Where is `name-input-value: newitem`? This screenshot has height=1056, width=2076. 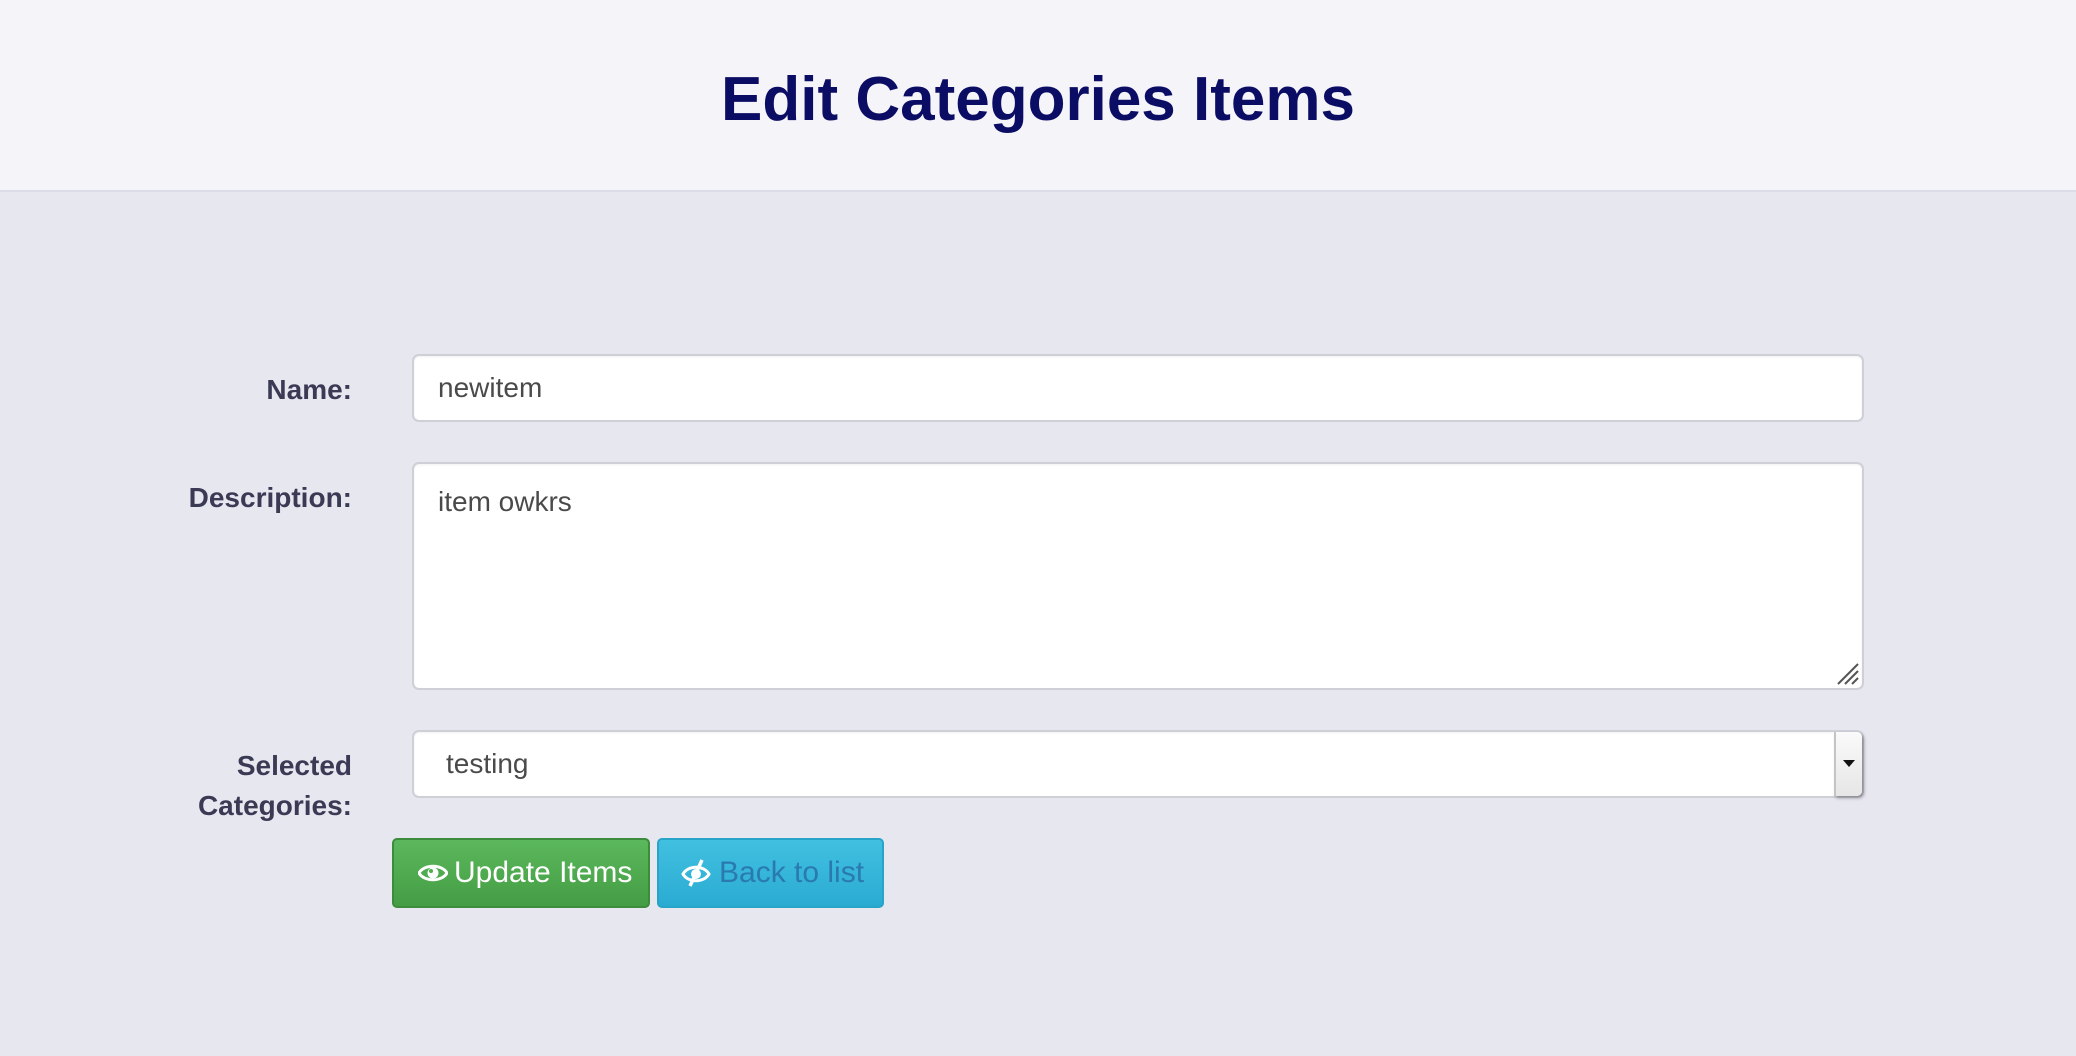 name-input-value: newitem is located at coordinates (490, 387).